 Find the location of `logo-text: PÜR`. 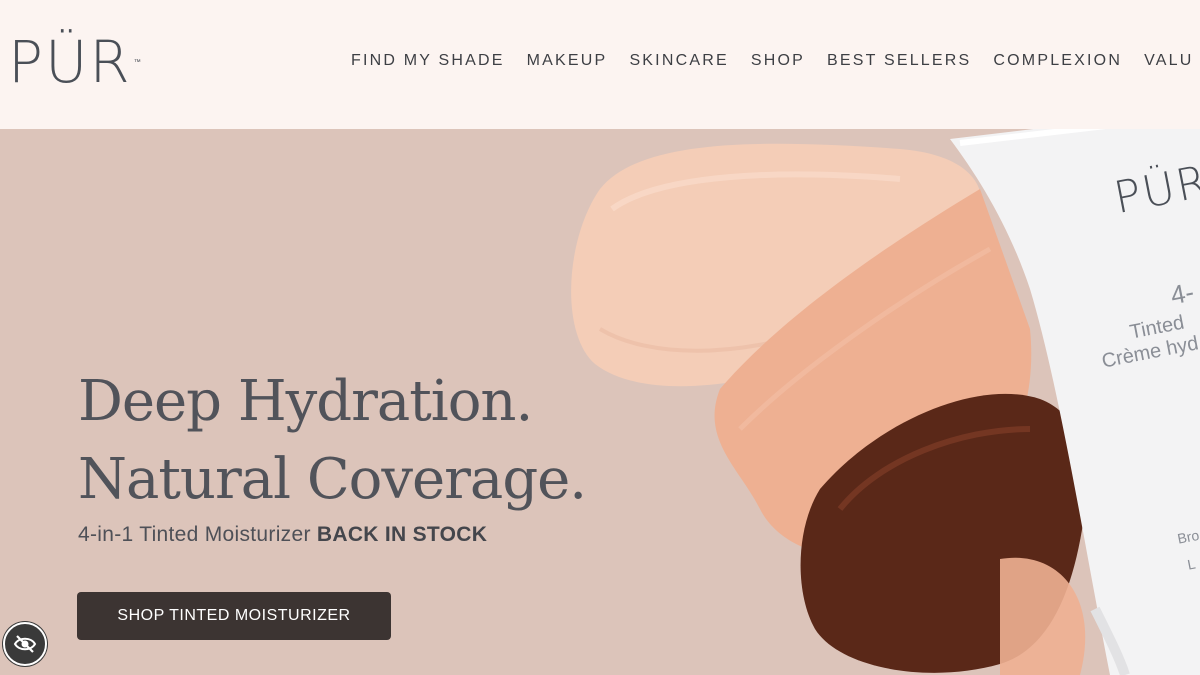

logo-text: PÜR is located at coordinates (70, 62).